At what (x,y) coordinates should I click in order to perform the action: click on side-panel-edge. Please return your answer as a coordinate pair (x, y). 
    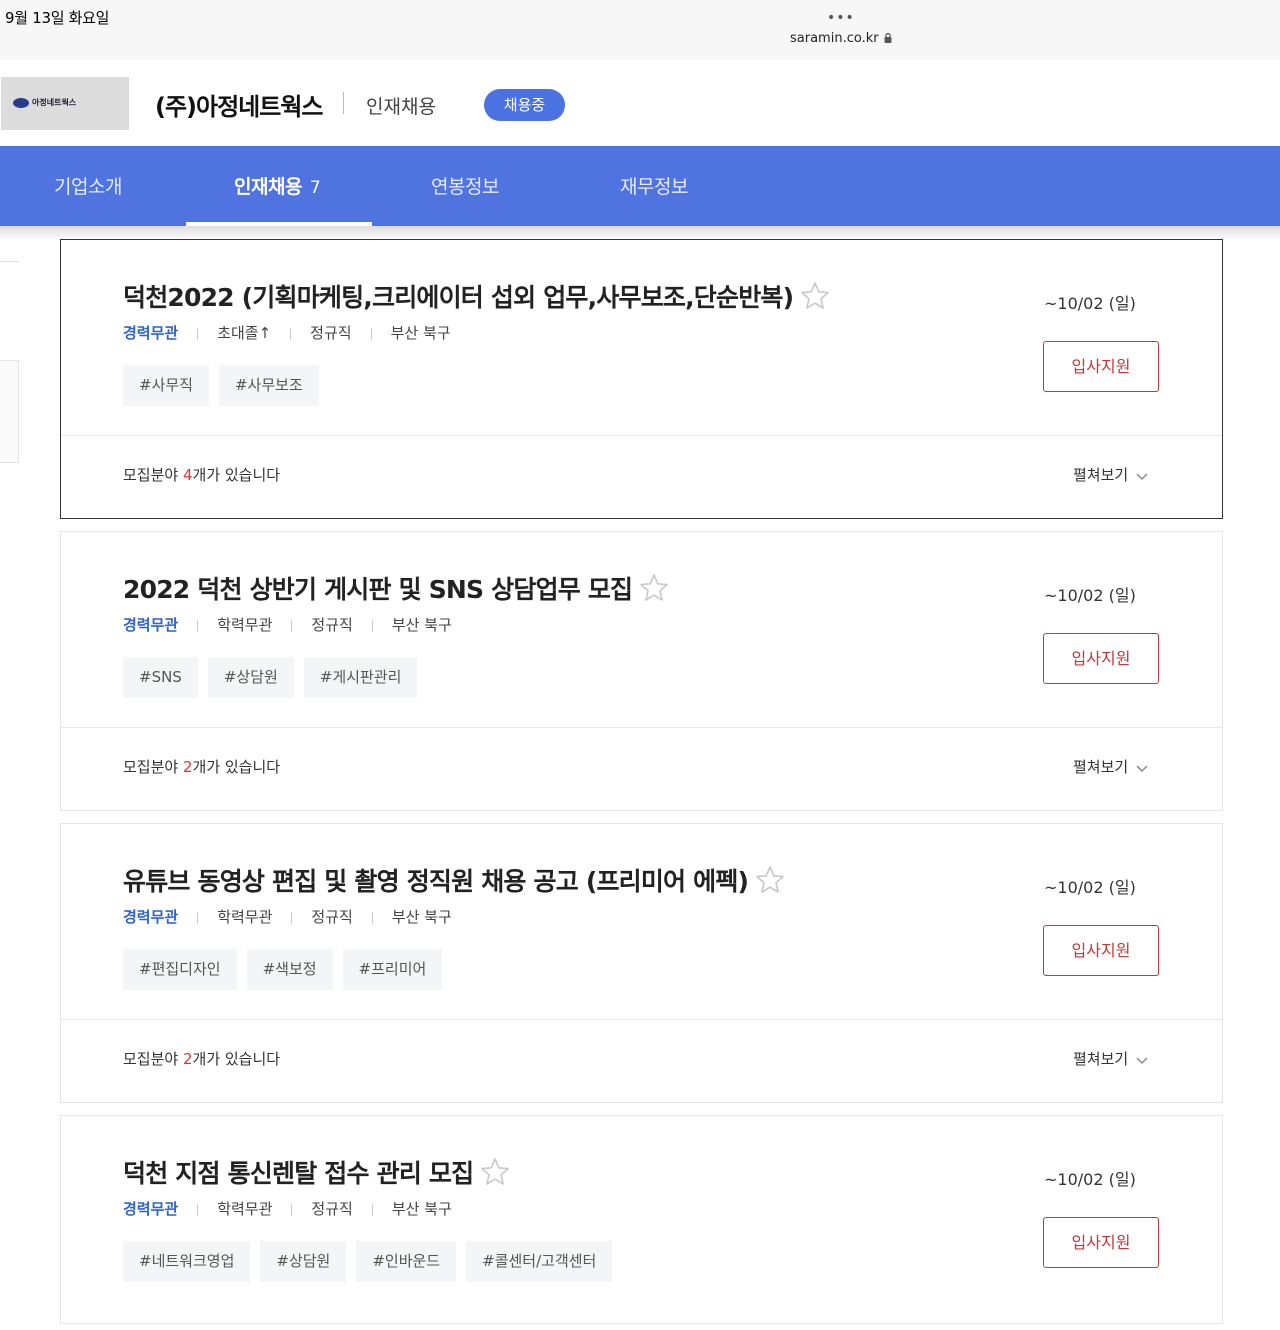
    Looking at the image, I should click on (9, 411).